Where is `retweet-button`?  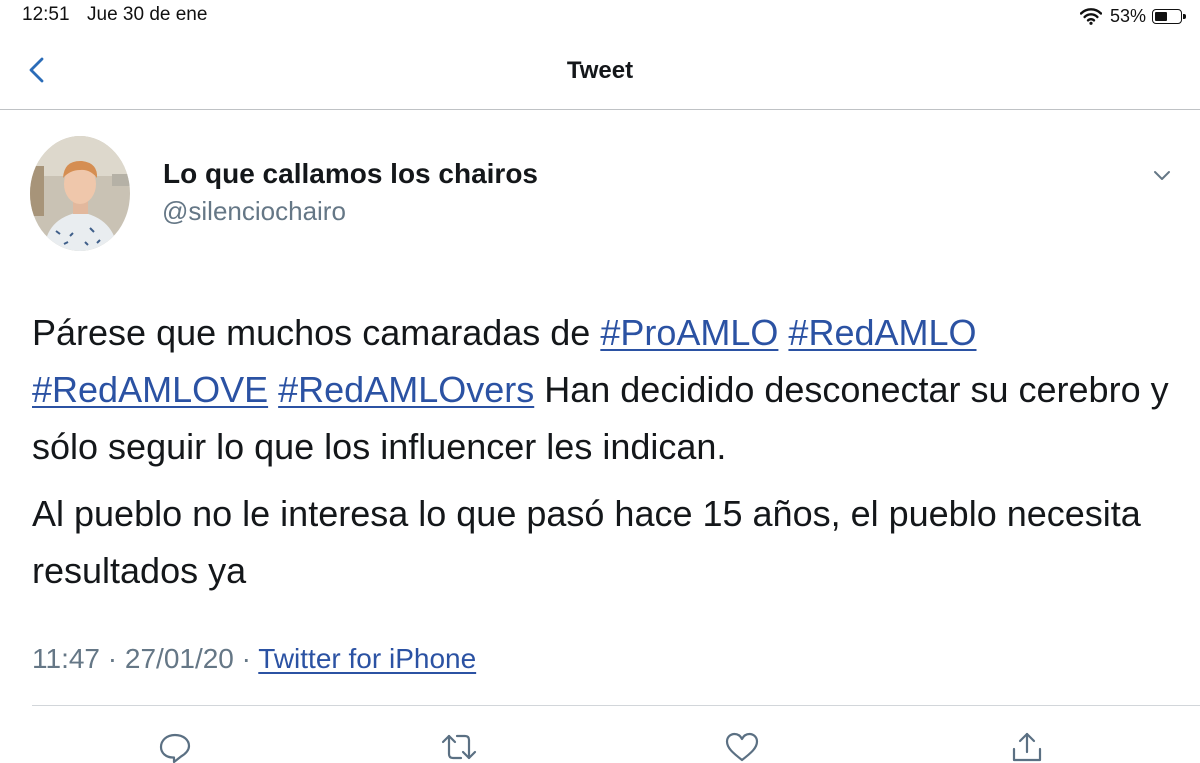
retweet-button is located at coordinates (459, 747).